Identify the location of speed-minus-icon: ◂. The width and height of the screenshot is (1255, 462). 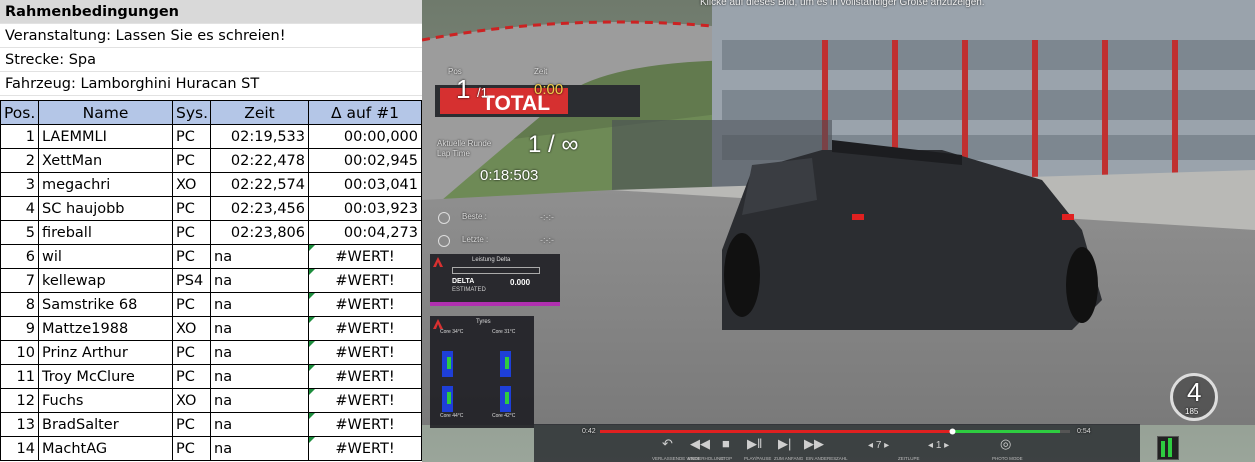
(870, 445).